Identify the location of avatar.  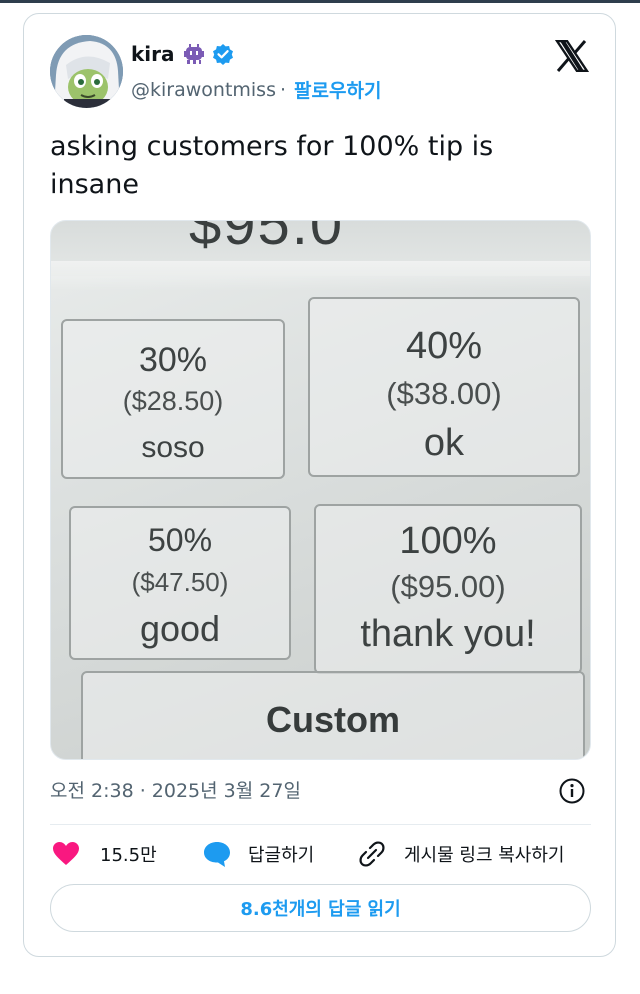
(86, 71).